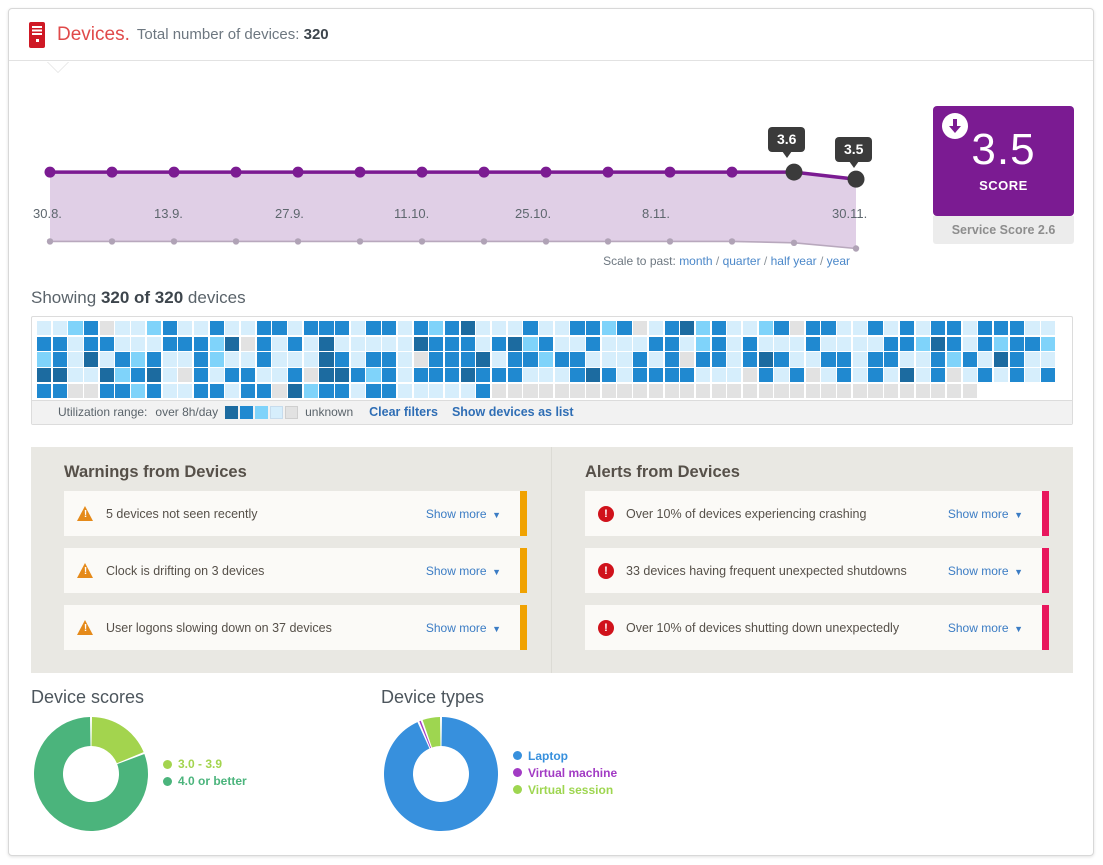 This screenshot has width=1103, height=865. Describe the element at coordinates (205, 781) in the screenshot. I see `donut-legend-item: 4.0 or better` at that location.